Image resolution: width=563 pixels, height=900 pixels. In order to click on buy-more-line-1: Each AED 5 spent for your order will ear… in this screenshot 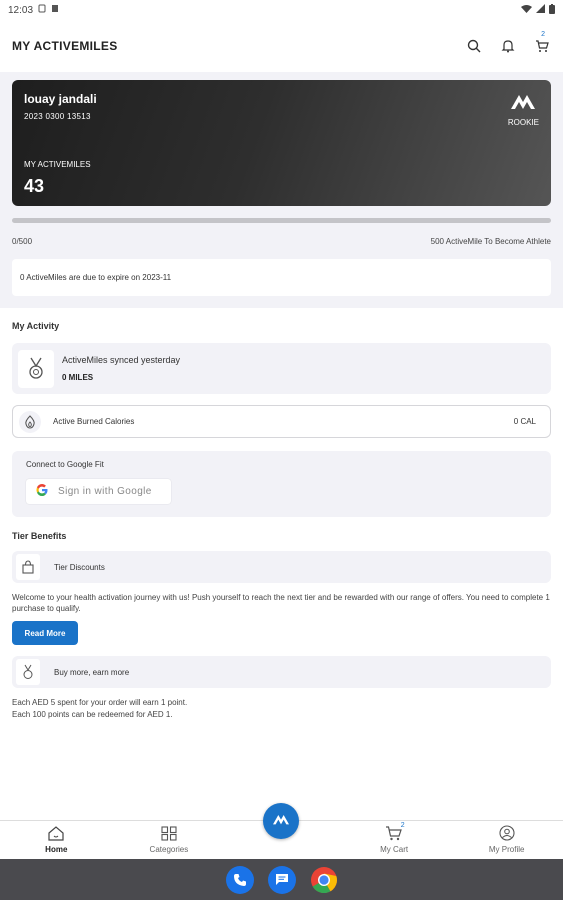, I will do `click(100, 702)`.